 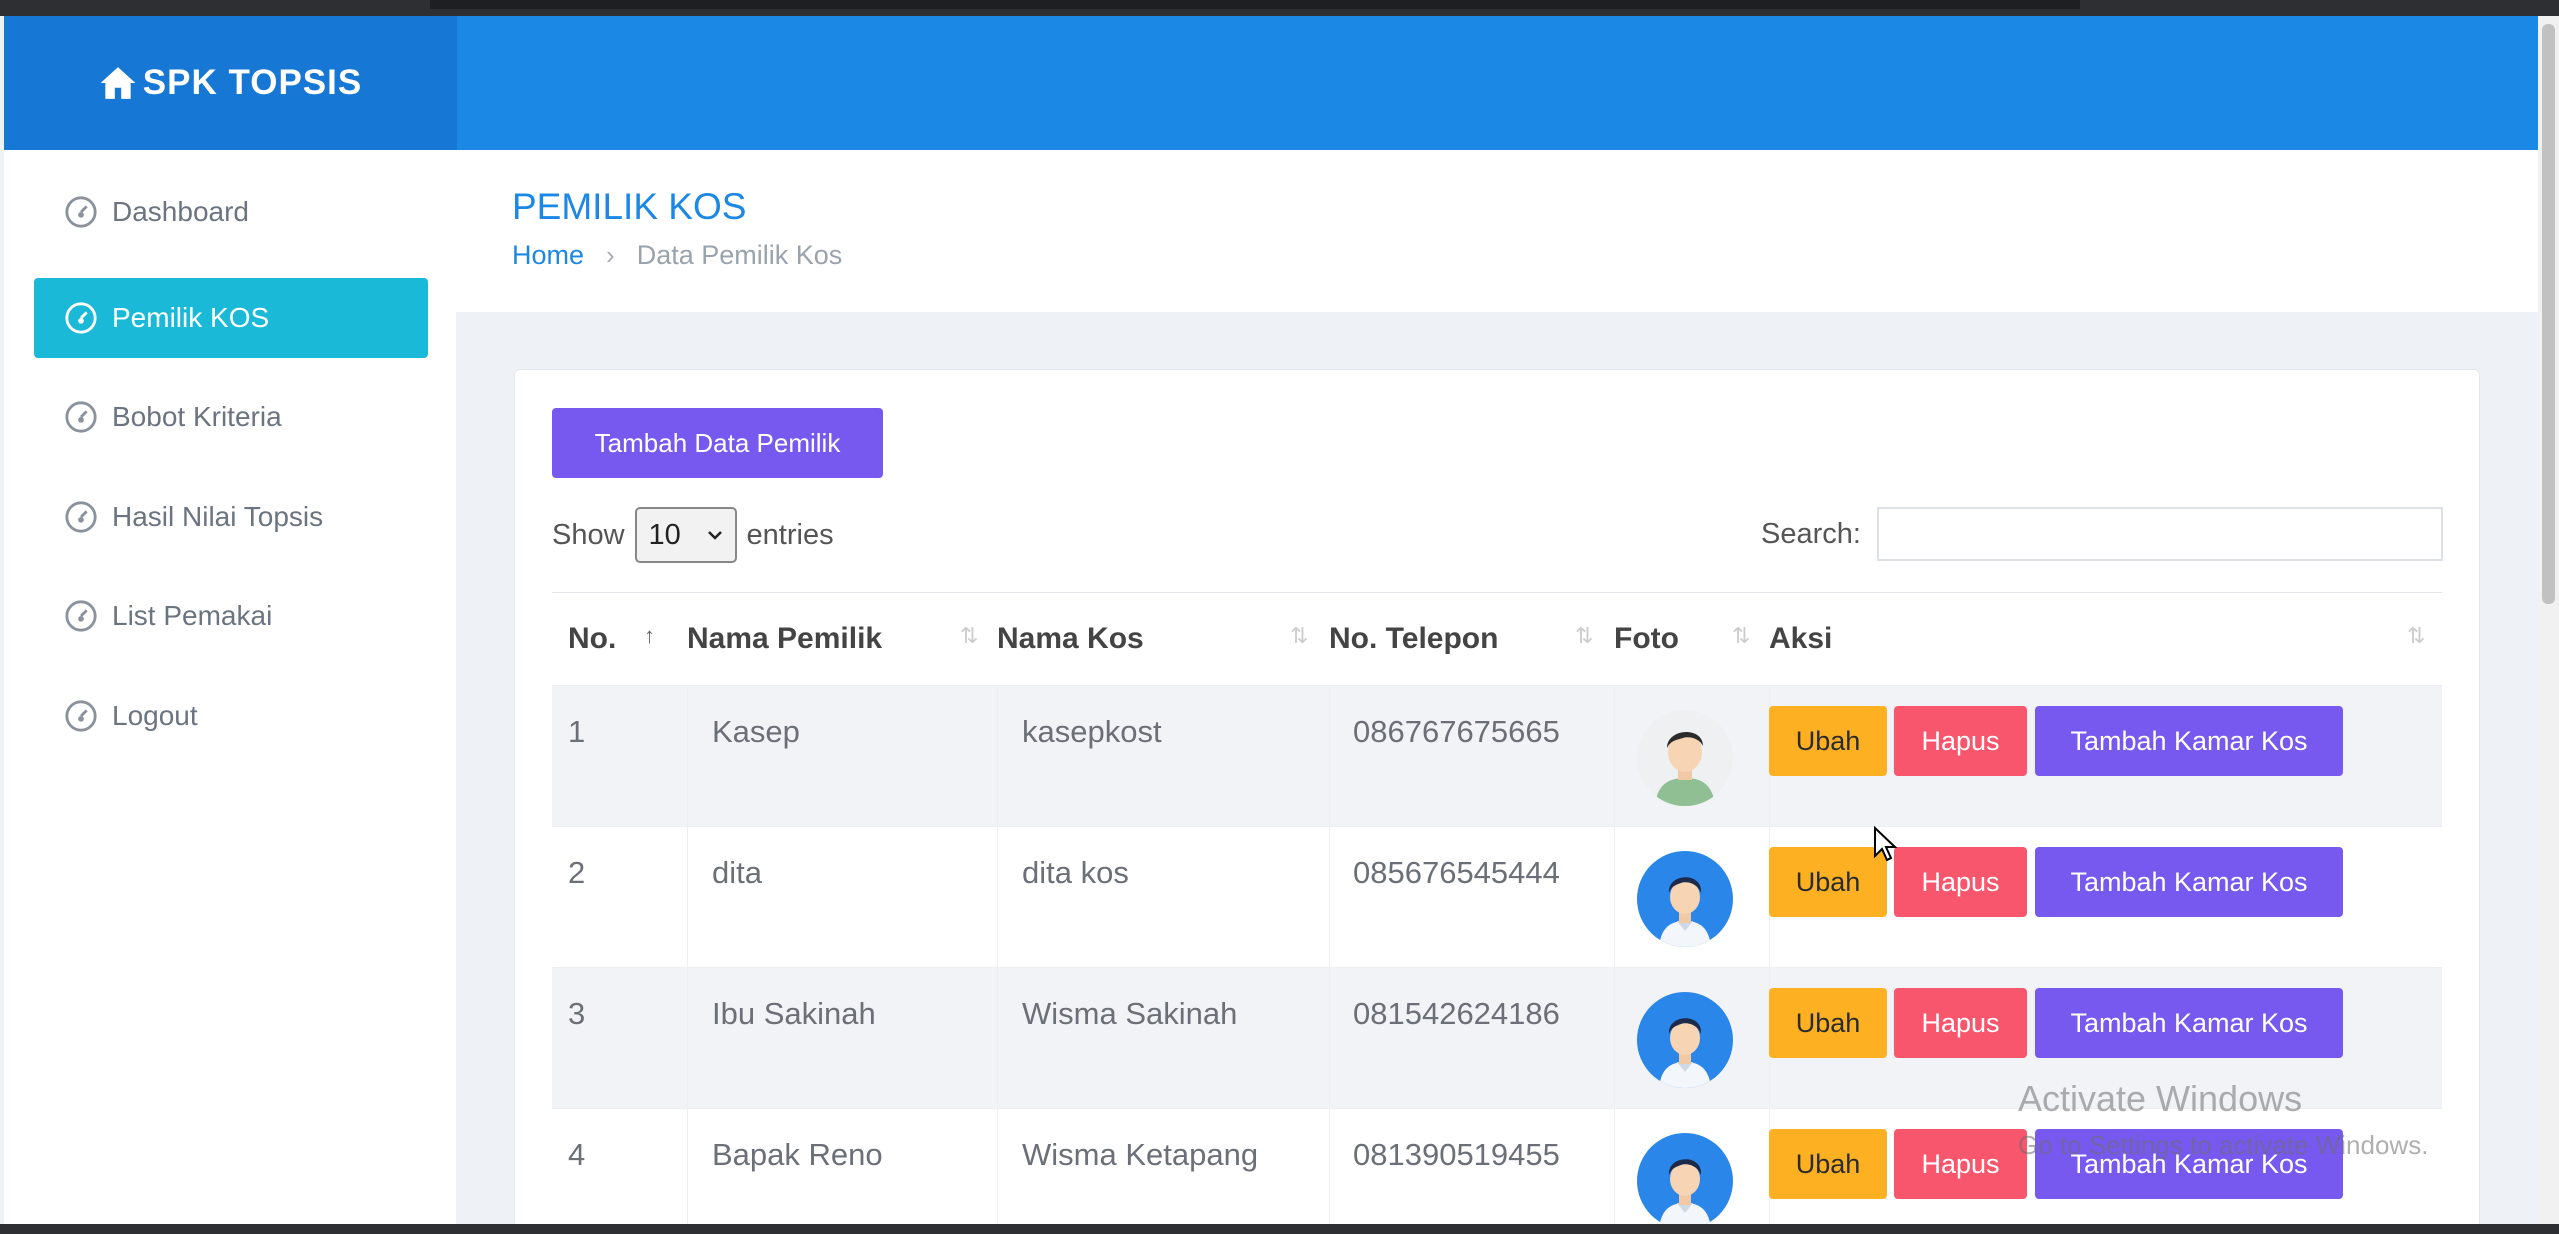 What do you see at coordinates (118, 83) in the screenshot?
I see `home-icon` at bounding box center [118, 83].